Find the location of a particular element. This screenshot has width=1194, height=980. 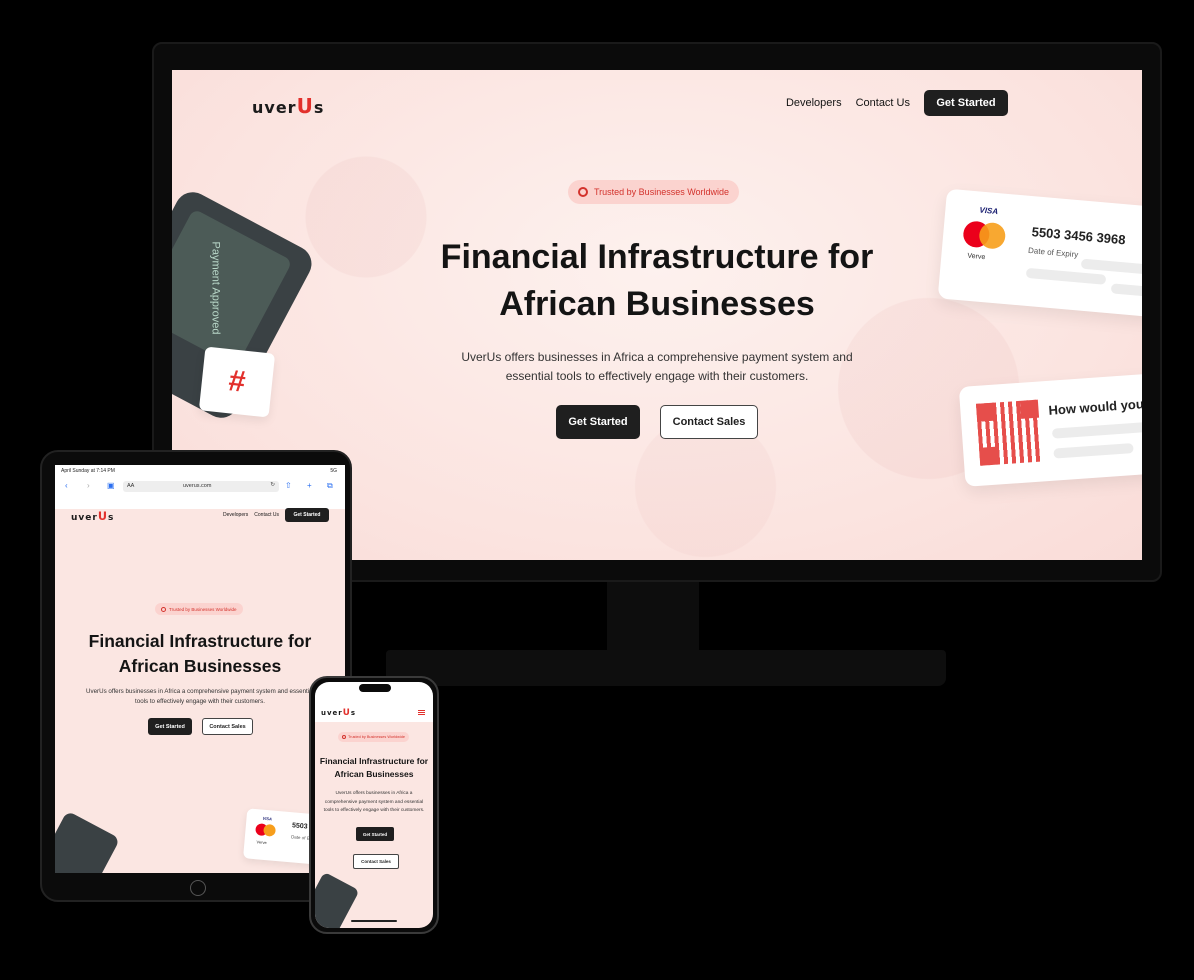

book-icon: ▣ is located at coordinates (111, 485).